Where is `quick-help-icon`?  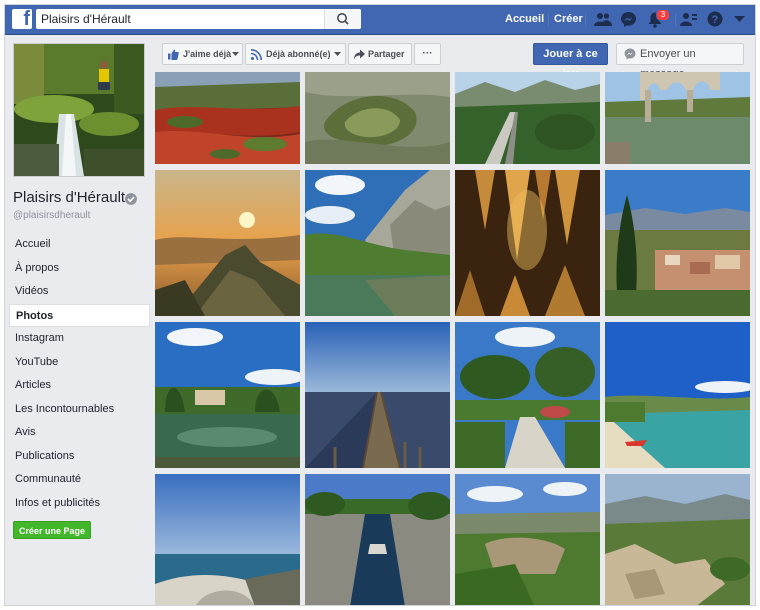
quick-help-icon is located at coordinates (689, 19).